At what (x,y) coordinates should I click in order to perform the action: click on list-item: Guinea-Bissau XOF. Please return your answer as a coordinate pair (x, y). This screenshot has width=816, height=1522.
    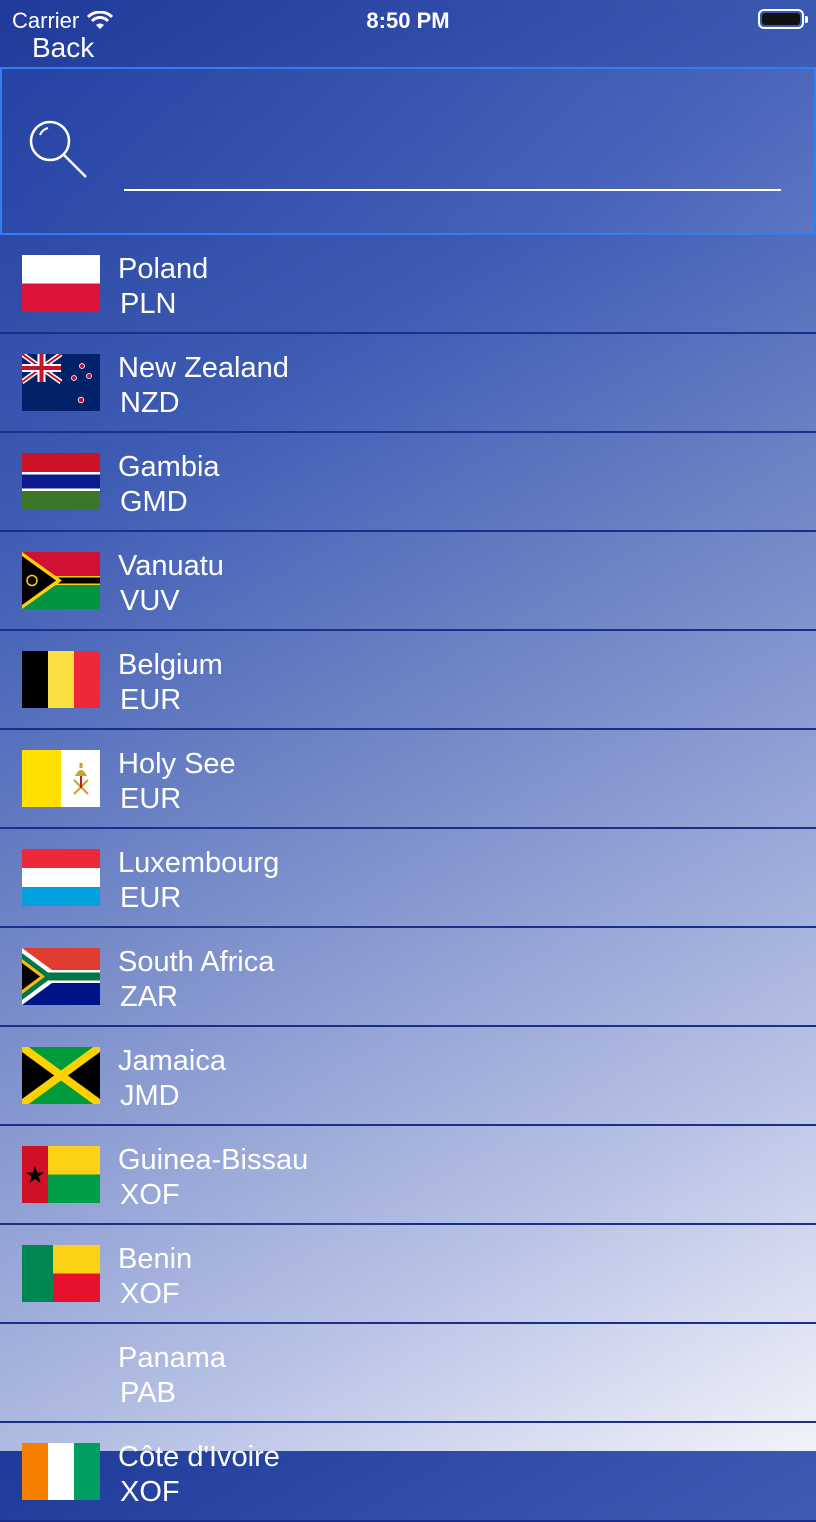
    Looking at the image, I should click on (408, 1175).